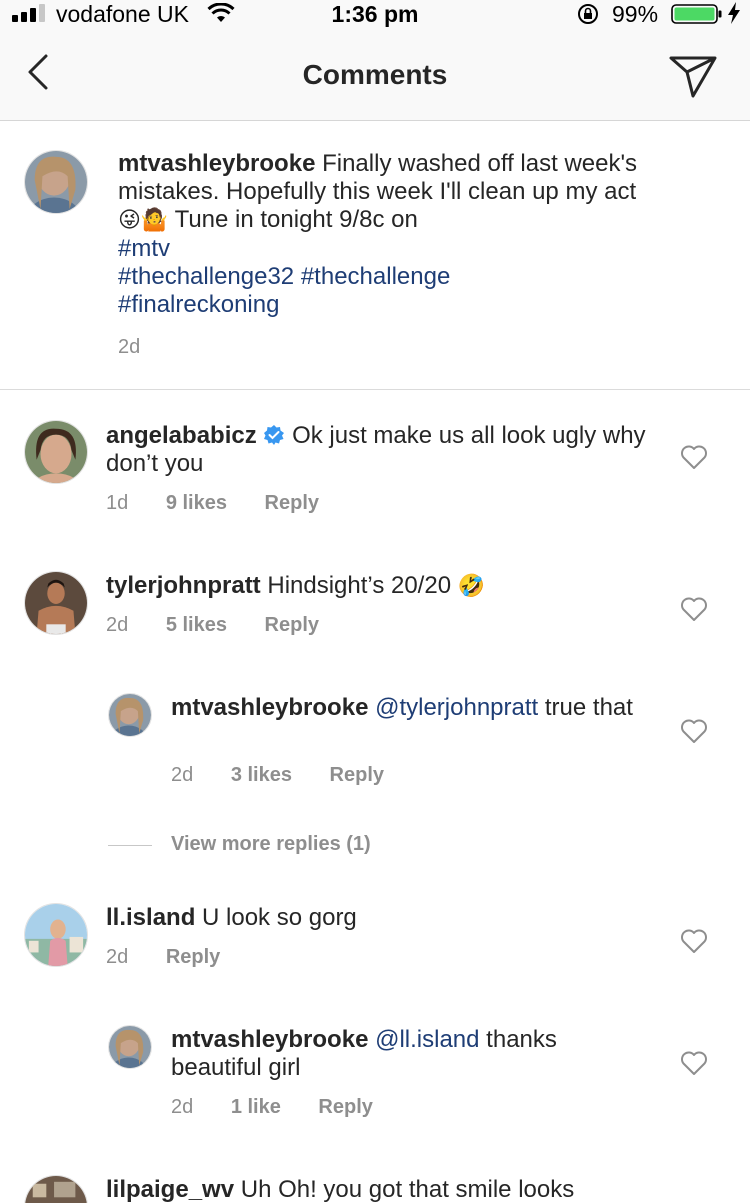  Describe the element at coordinates (117, 503) in the screenshot. I see `comment-timestamp: 1d` at that location.